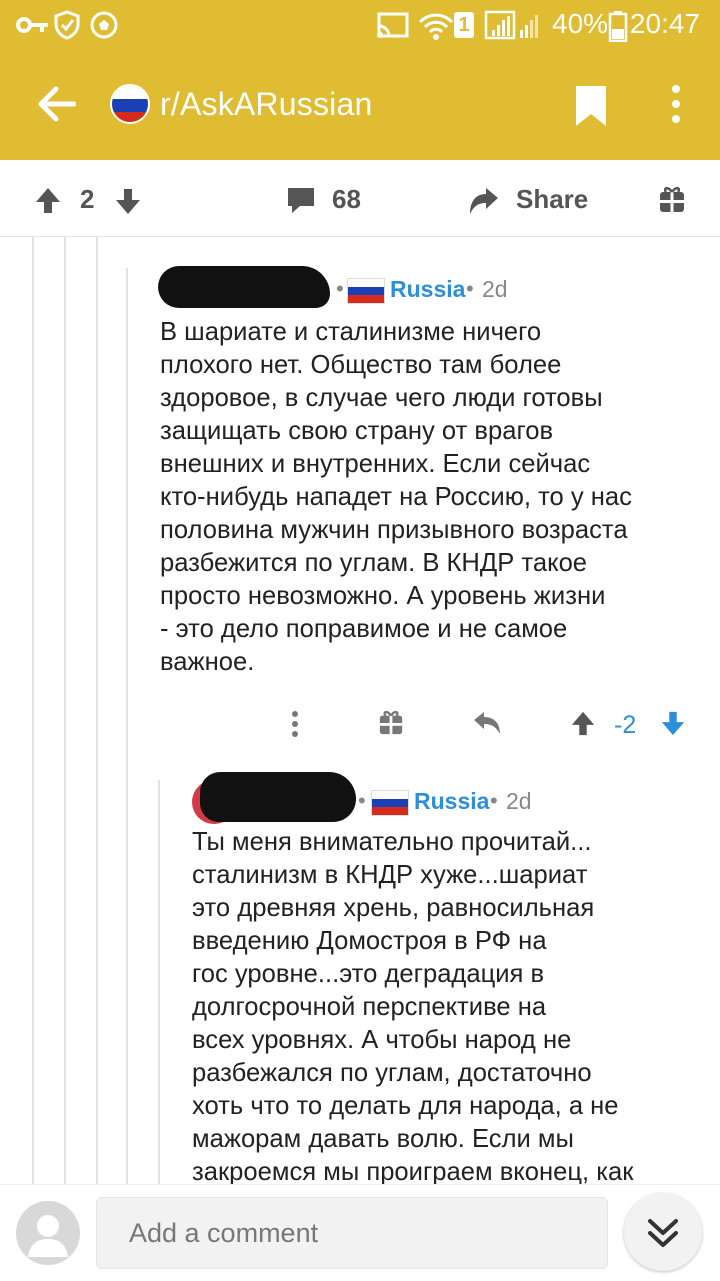 The width and height of the screenshot is (720, 1281). Describe the element at coordinates (436, 26) in the screenshot. I see `wifi-icon` at that location.